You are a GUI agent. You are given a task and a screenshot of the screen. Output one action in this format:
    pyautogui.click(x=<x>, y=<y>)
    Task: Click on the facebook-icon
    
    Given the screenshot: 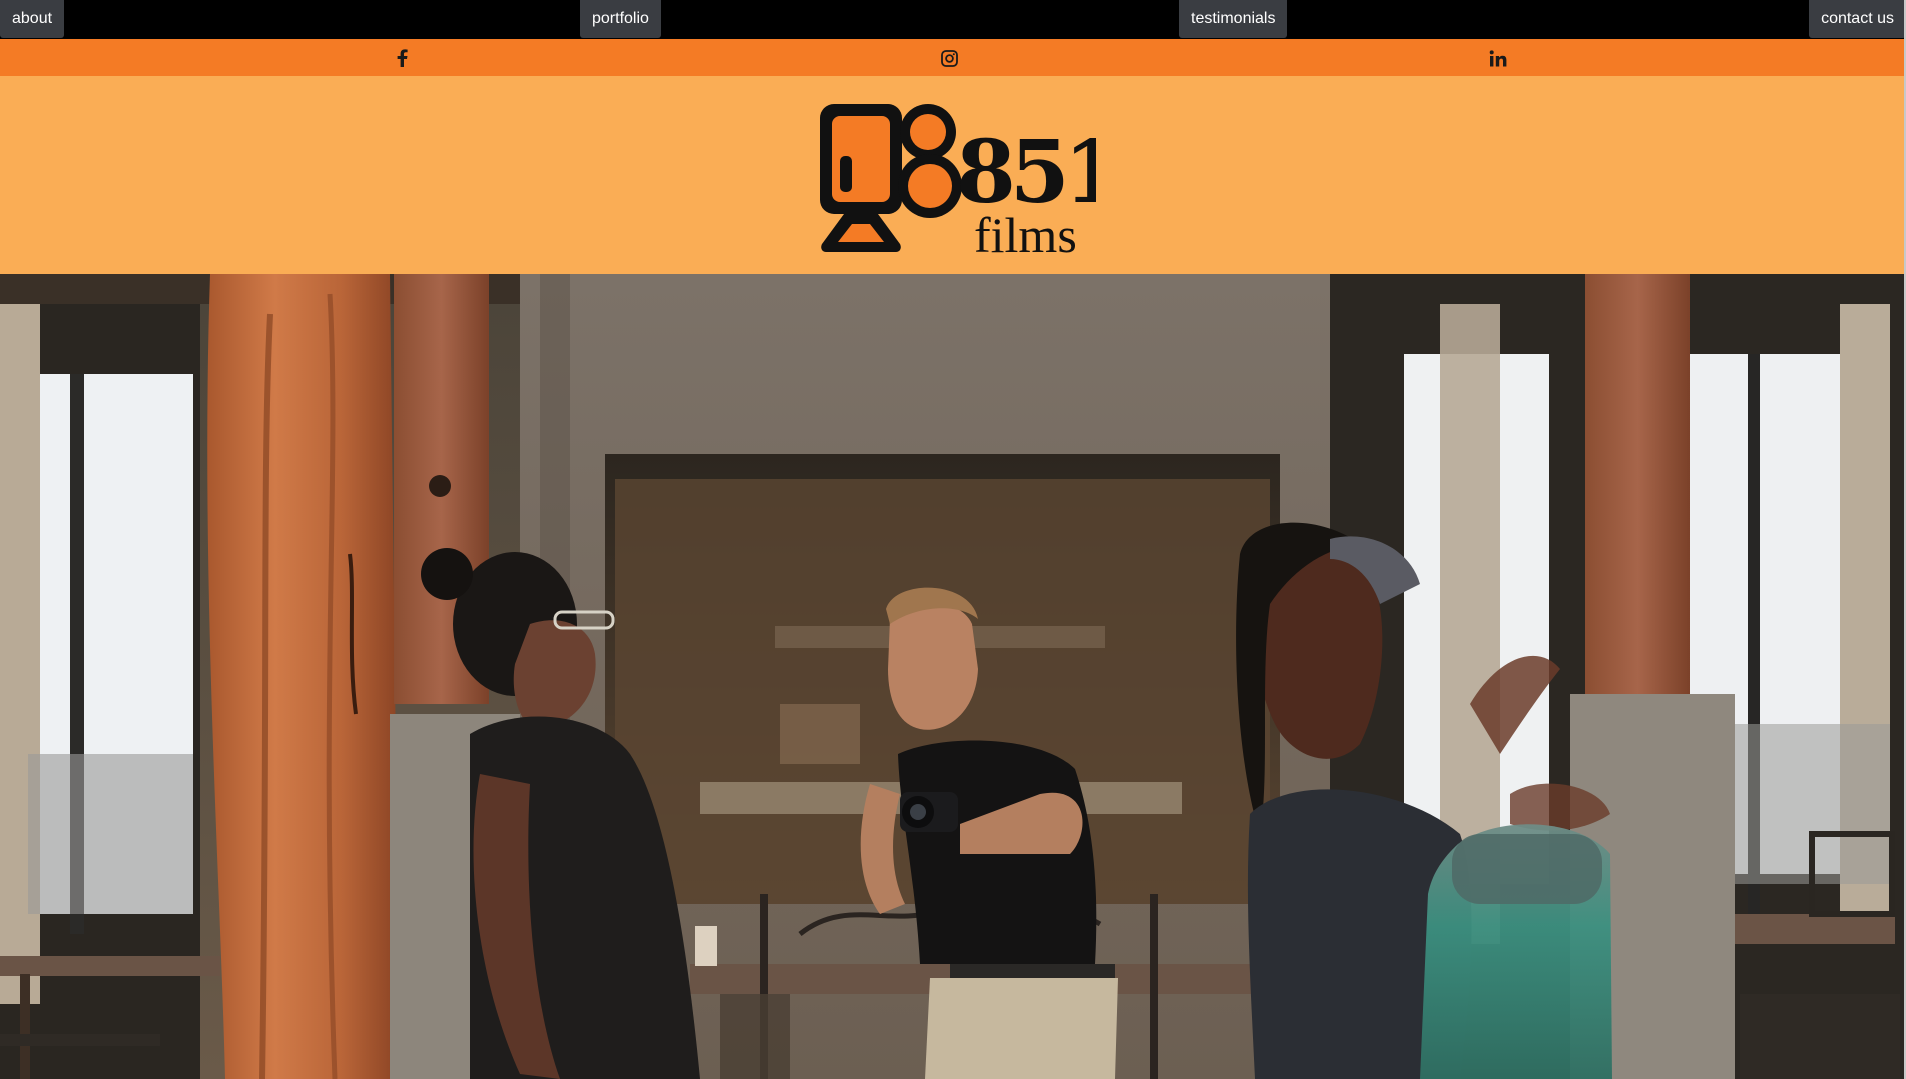 What is the action you would take?
    pyautogui.click(x=402, y=58)
    